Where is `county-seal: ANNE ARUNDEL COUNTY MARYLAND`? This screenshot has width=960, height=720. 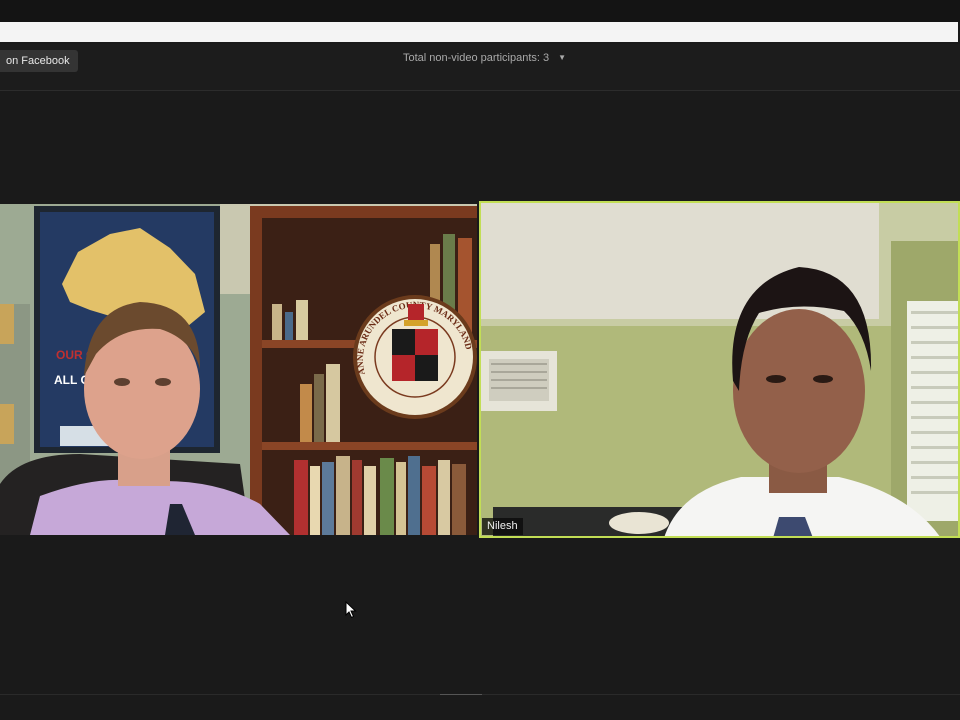 county-seal: ANNE ARUNDEL COUNTY MARYLAND is located at coordinates (415, 357).